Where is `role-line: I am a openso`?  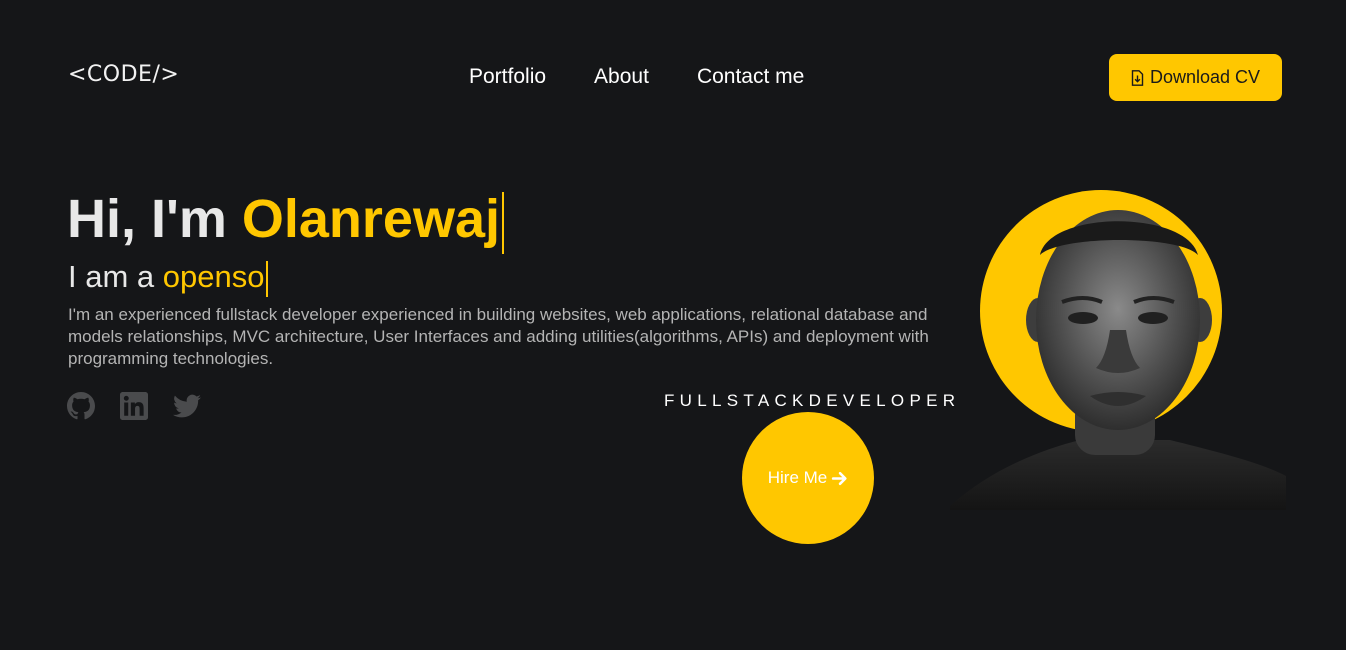
role-line: I am a openso is located at coordinates (168, 278).